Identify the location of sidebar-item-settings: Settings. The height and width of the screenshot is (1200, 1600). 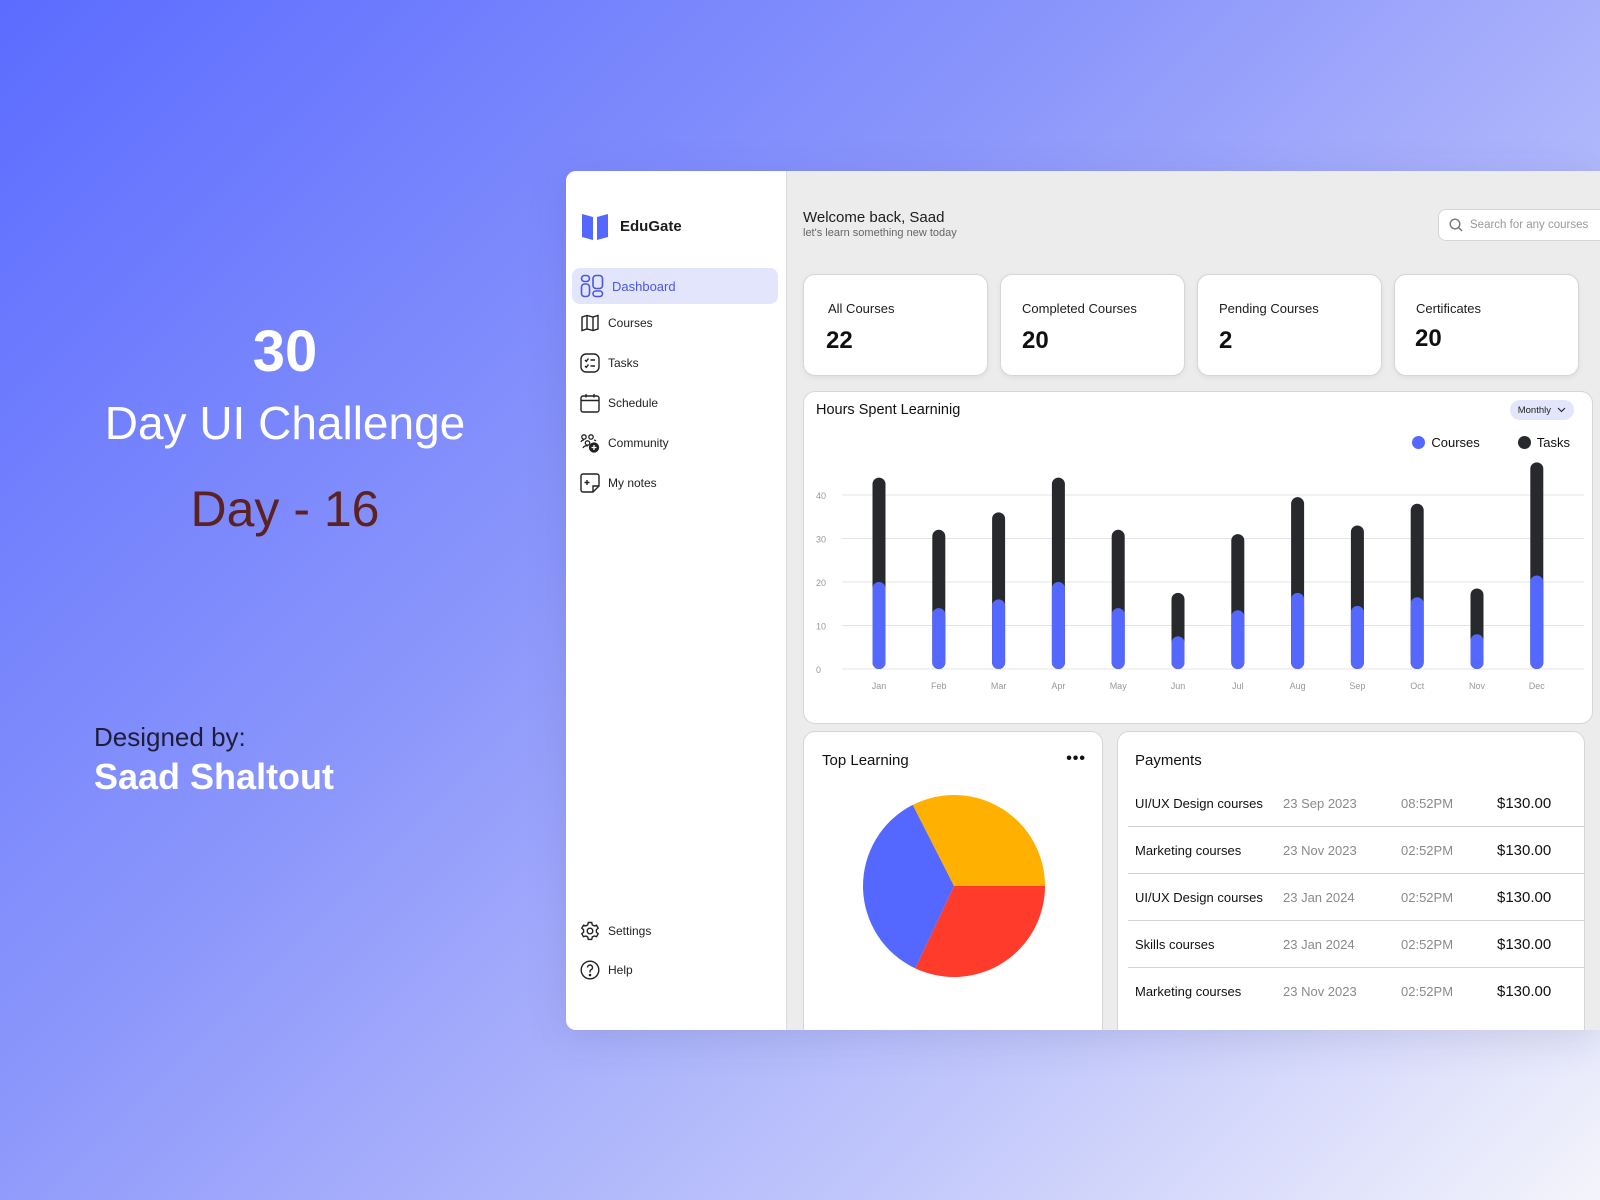
(675, 931).